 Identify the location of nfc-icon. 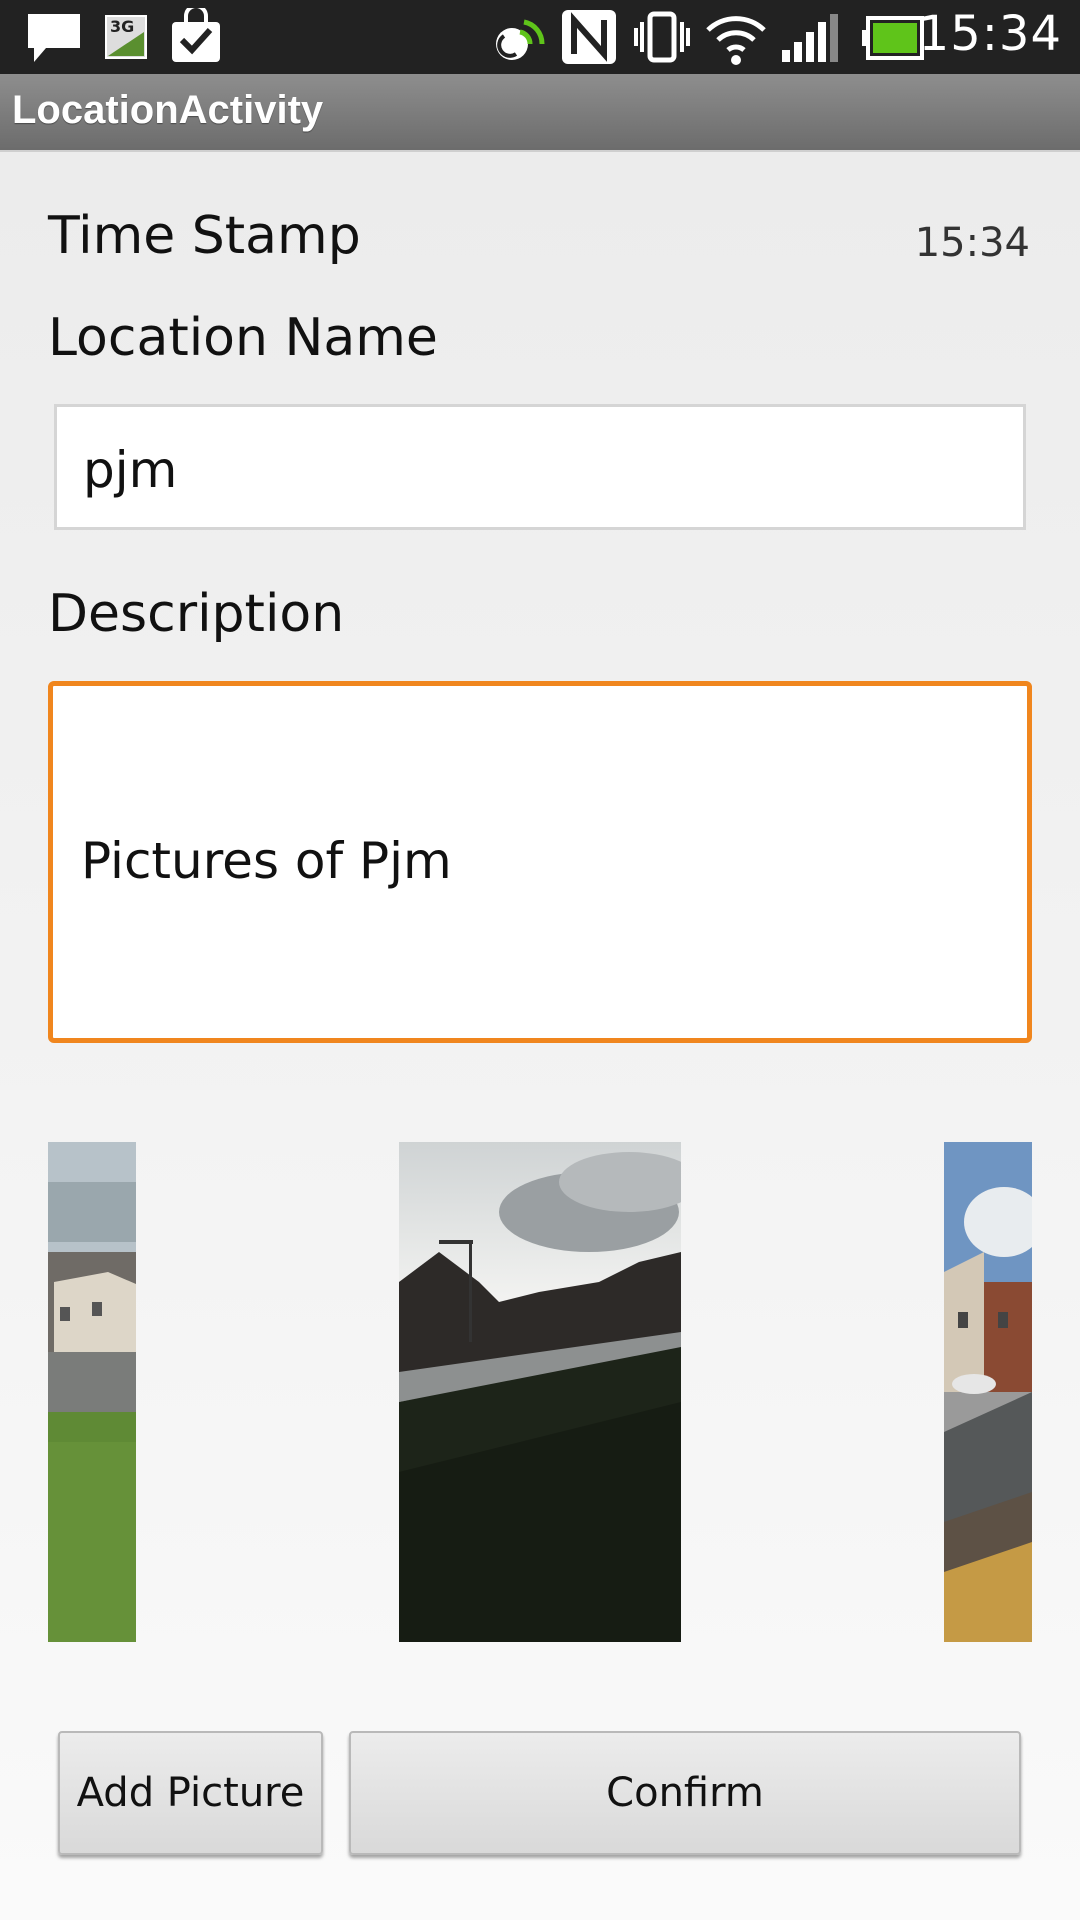
(589, 37).